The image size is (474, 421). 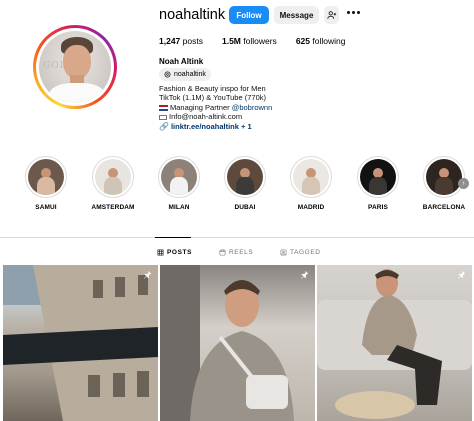 What do you see at coordinates (181, 61) in the screenshot?
I see `profile-full-name: Noah Altink` at bounding box center [181, 61].